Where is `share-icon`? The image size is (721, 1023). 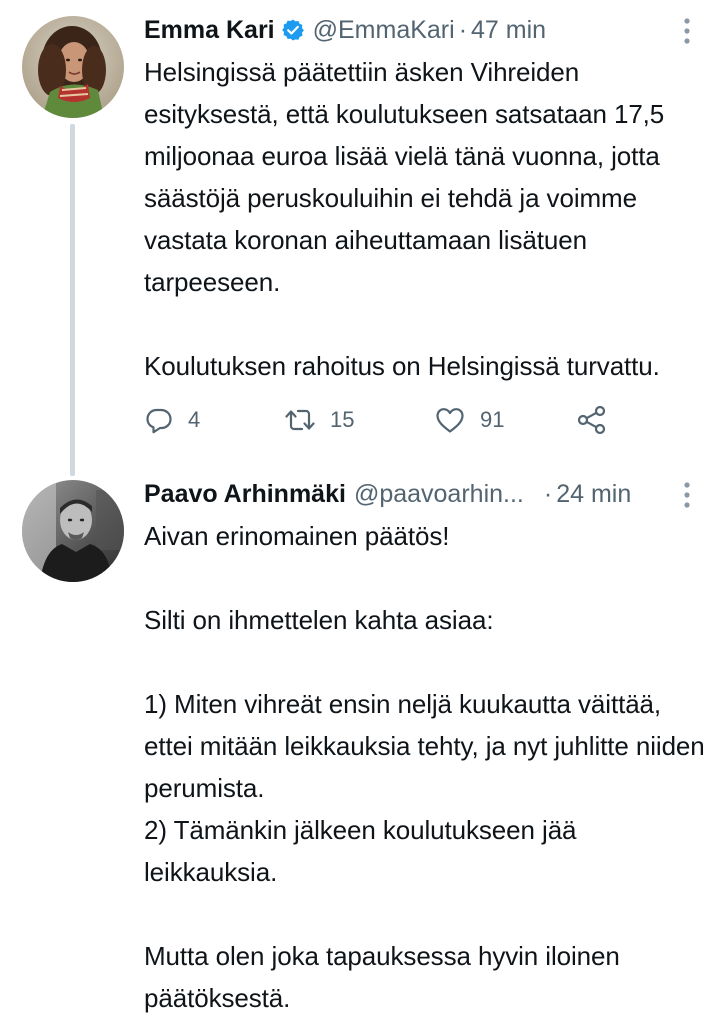 share-icon is located at coordinates (592, 420).